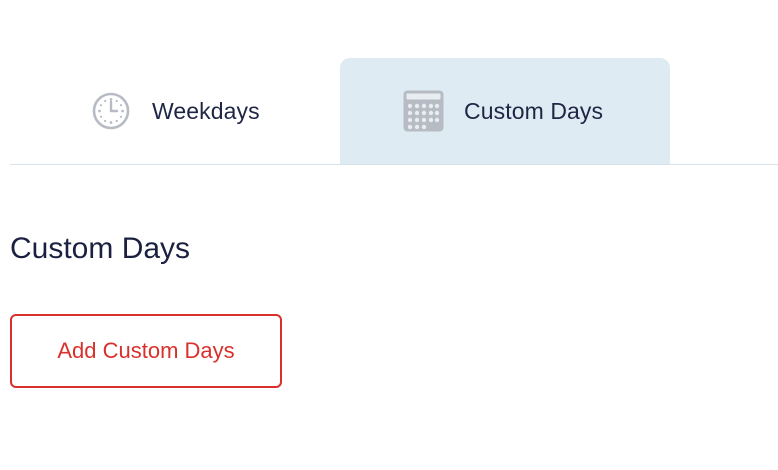  What do you see at coordinates (100, 248) in the screenshot?
I see `section-title: Custom Days` at bounding box center [100, 248].